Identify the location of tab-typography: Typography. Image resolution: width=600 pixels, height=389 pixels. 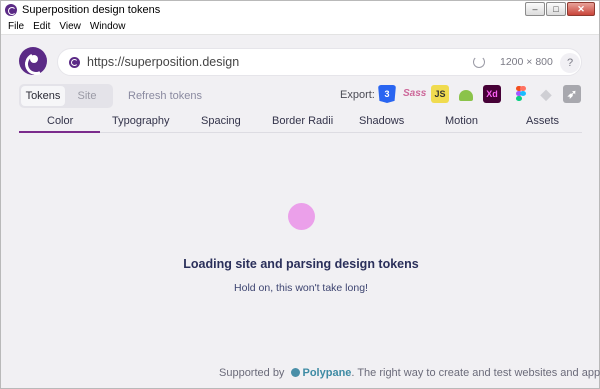
(140, 121).